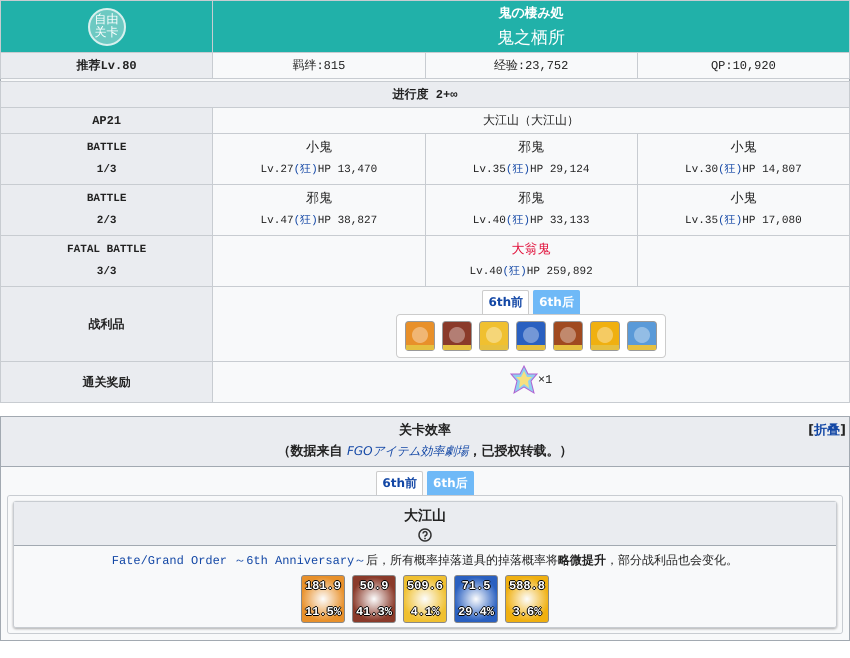 This screenshot has height=658, width=850. Describe the element at coordinates (239, 561) in the screenshot. I see `anniversary-link: Fate/Grand Order ～6th Anniversary～` at that location.